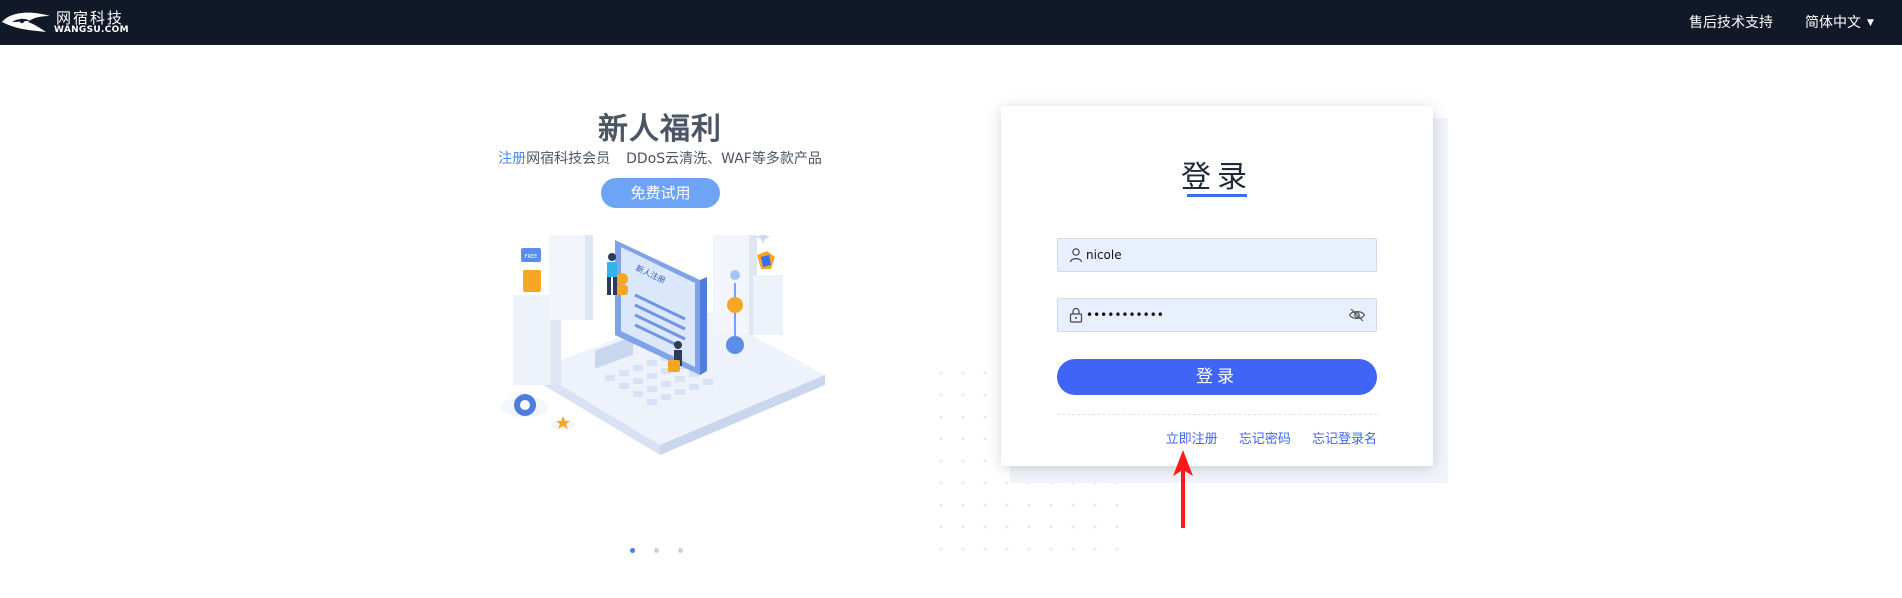  Describe the element at coordinates (26, 22) in the screenshot. I see `wangsu-logo-icon` at that location.